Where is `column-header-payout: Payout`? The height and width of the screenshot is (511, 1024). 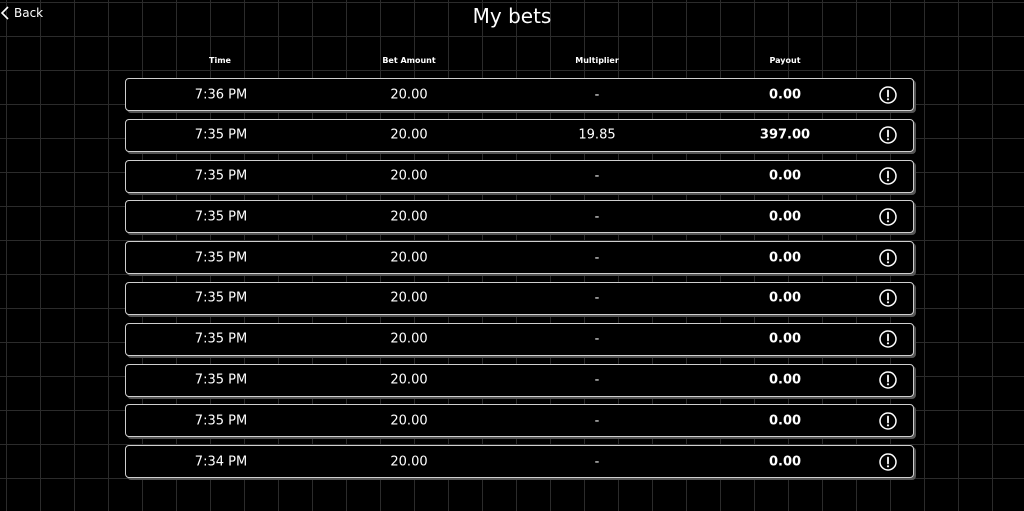
column-header-payout: Payout is located at coordinates (785, 60).